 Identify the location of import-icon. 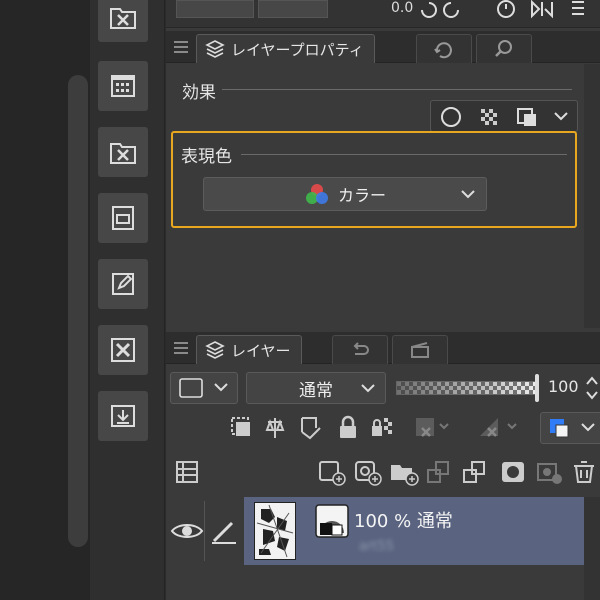
(123, 416).